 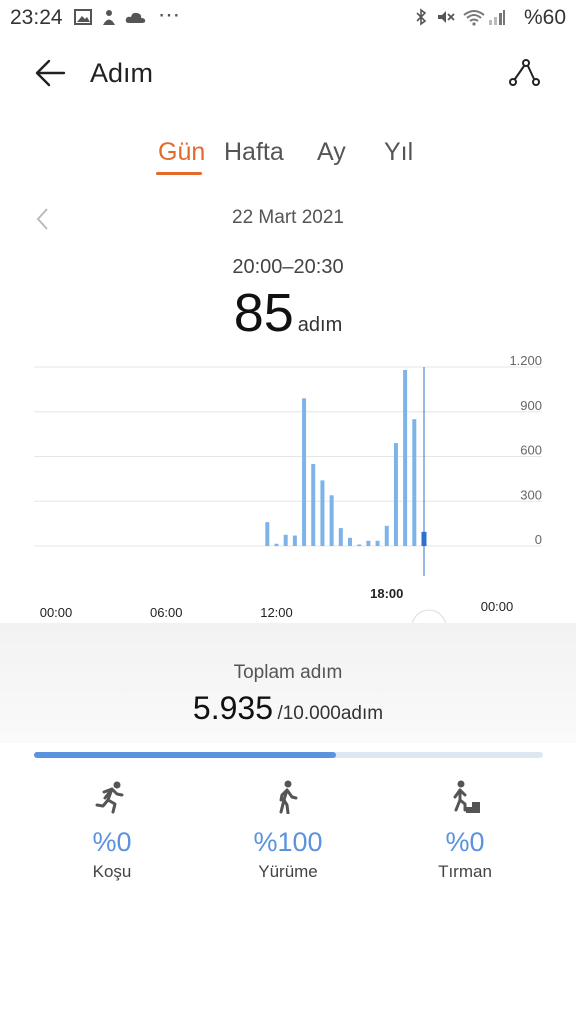 What do you see at coordinates (525, 73) in the screenshot?
I see `route-icon` at bounding box center [525, 73].